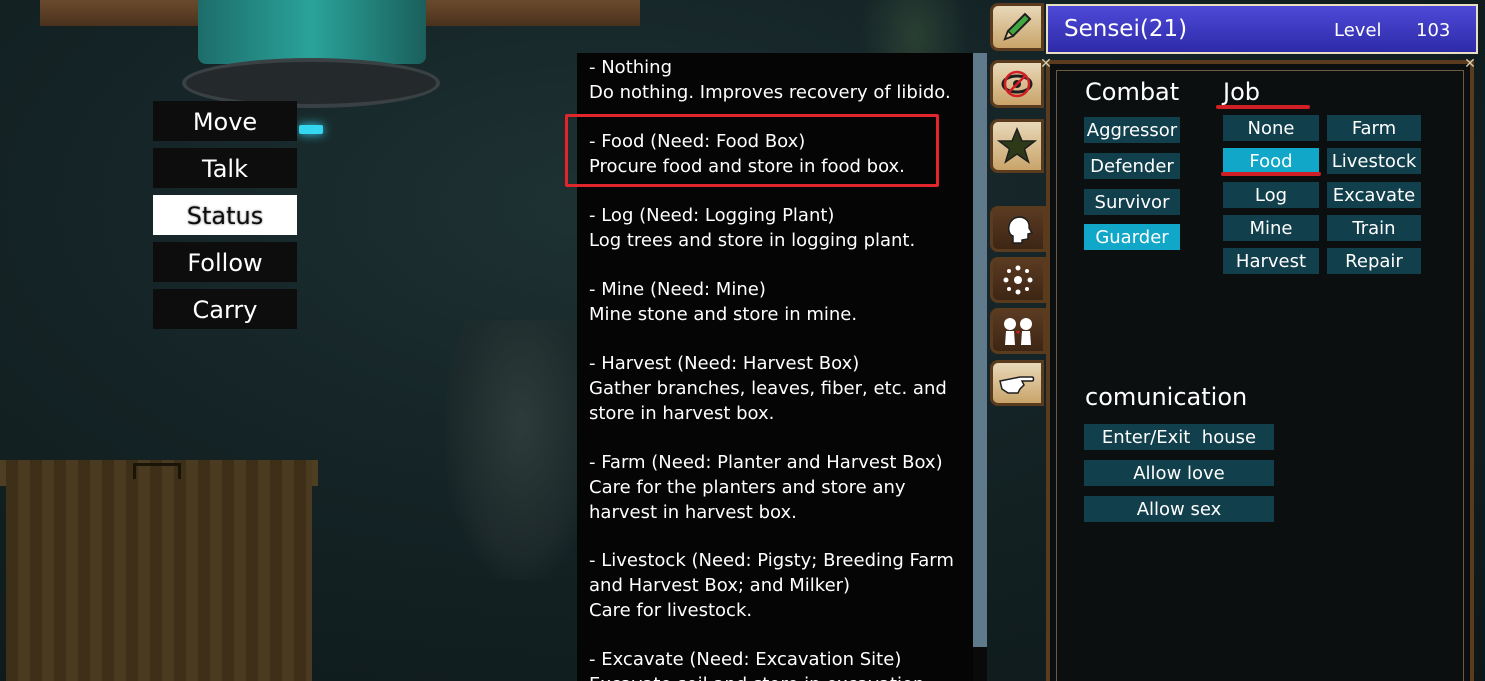 Image resolution: width=1485 pixels, height=681 pixels. What do you see at coordinates (1132, 202) in the screenshot?
I see `combat-survivor-button: Survivor` at bounding box center [1132, 202].